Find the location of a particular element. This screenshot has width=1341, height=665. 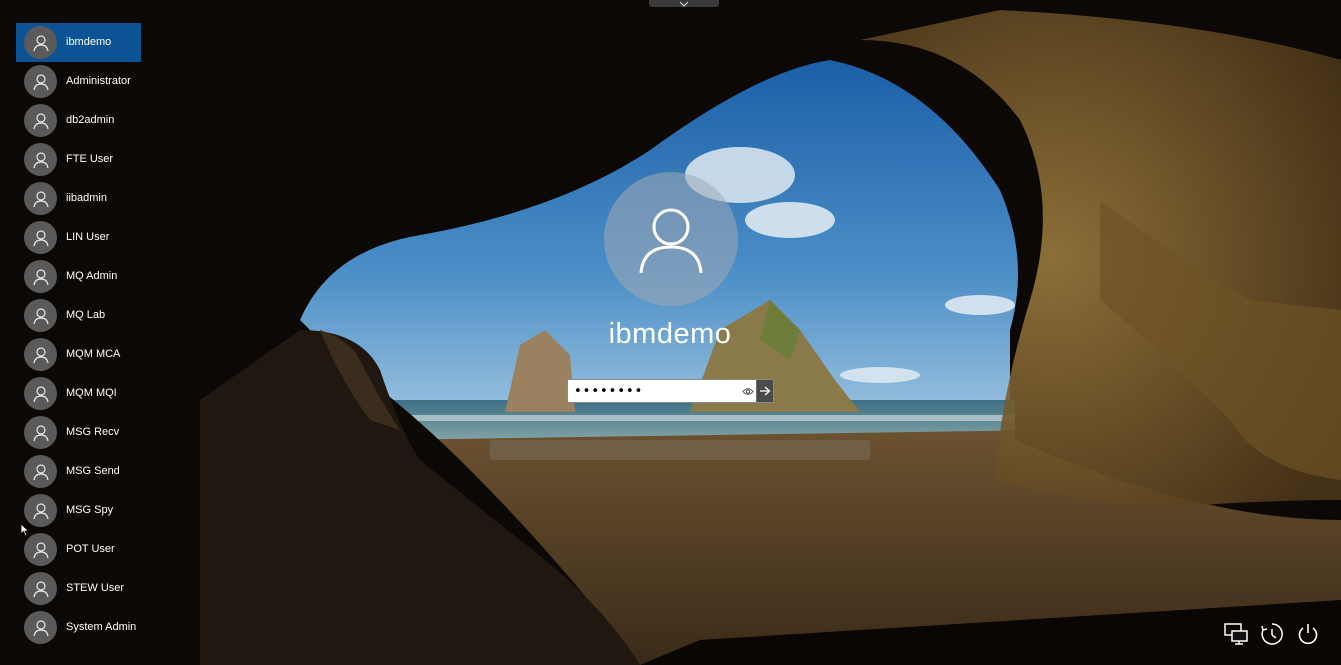

top-pull-handle is located at coordinates (684, 3).